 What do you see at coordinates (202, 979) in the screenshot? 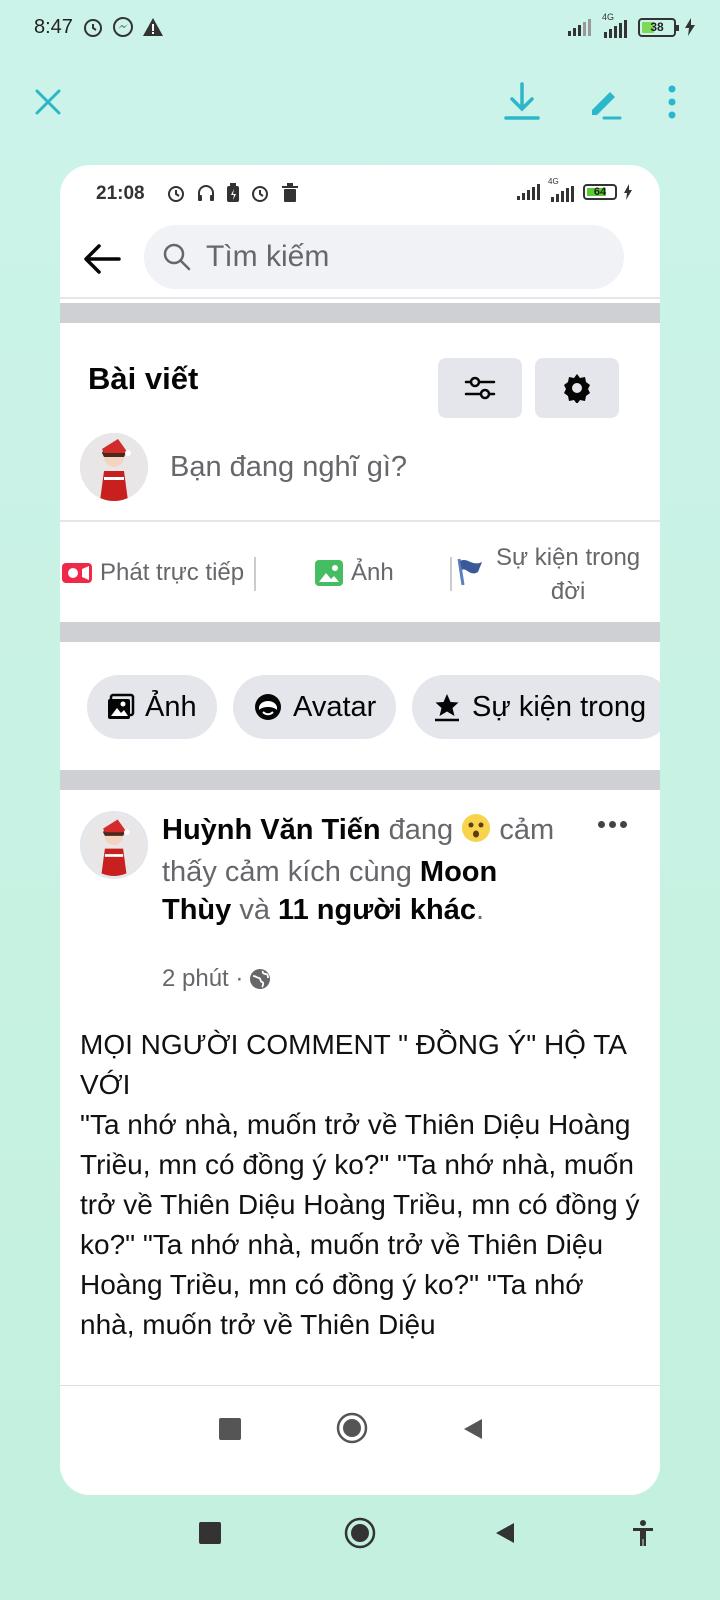
I see `post-time: 2 phút ·` at bounding box center [202, 979].